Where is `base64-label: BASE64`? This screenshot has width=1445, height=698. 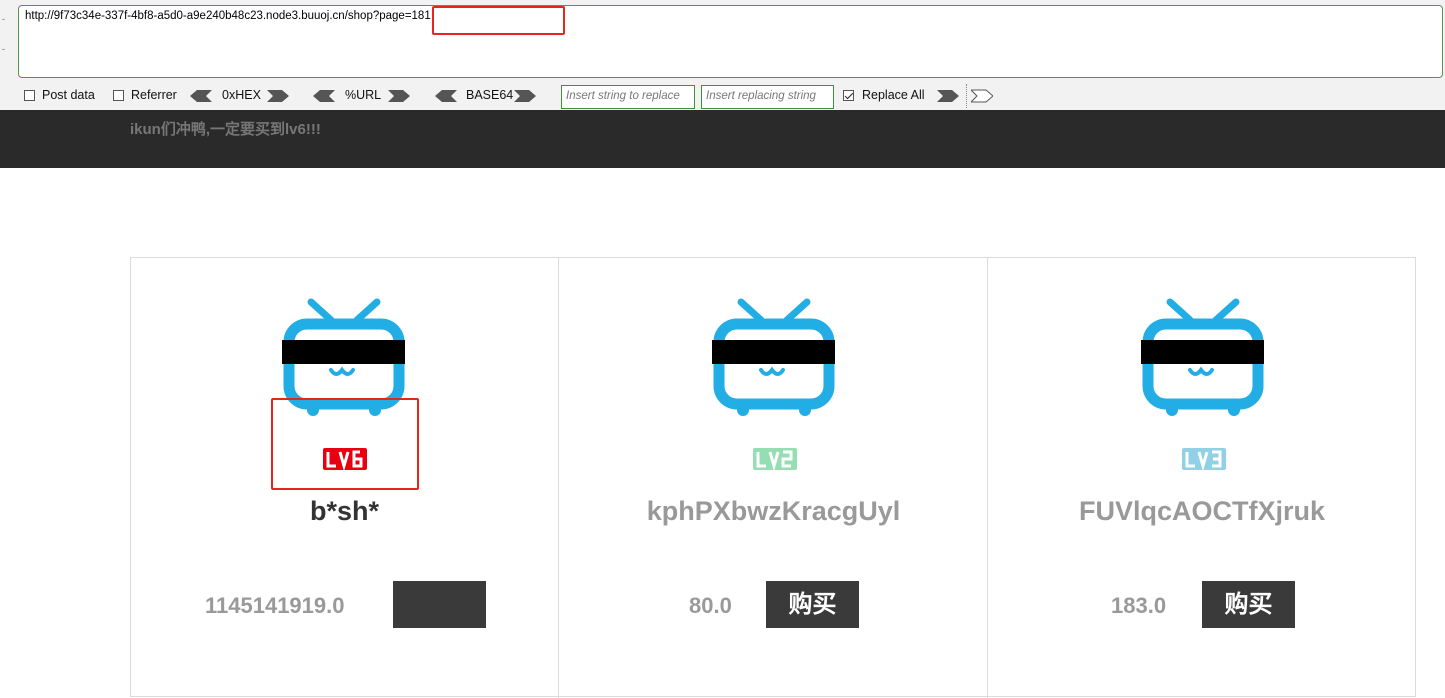
base64-label: BASE64 is located at coordinates (490, 95).